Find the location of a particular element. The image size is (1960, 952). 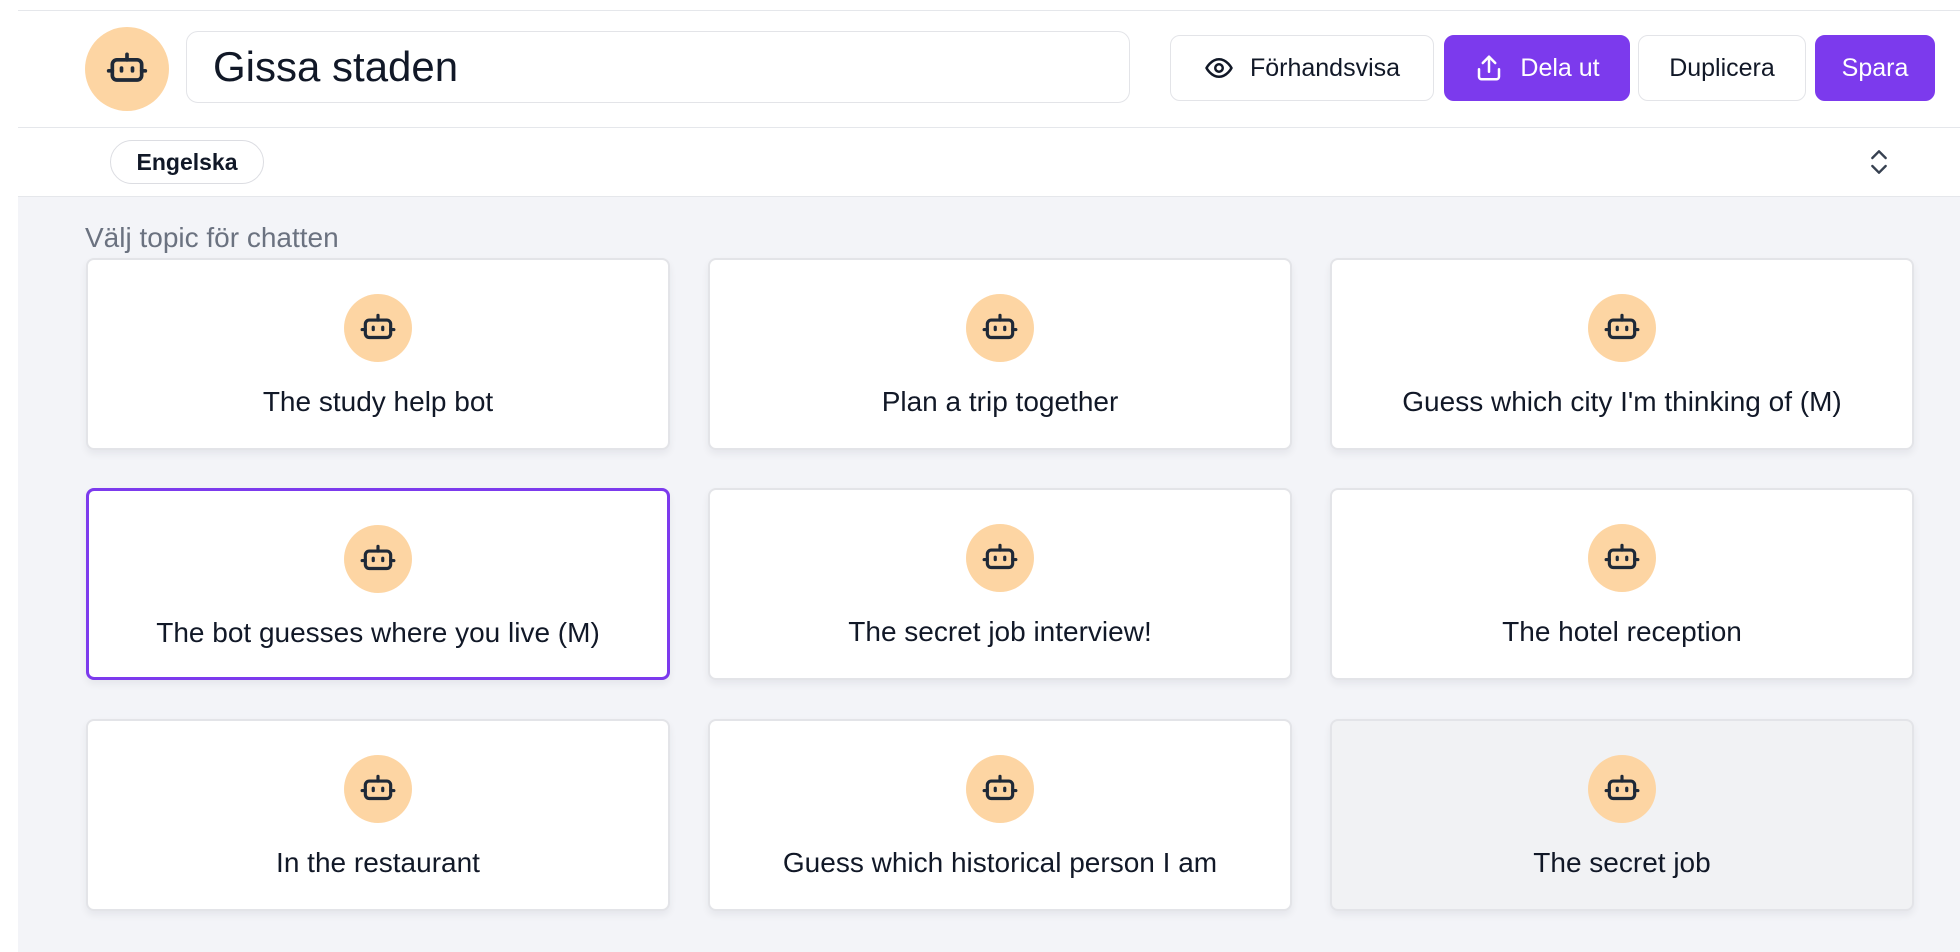

topic-card-label: The secret job is located at coordinates (1622, 862).